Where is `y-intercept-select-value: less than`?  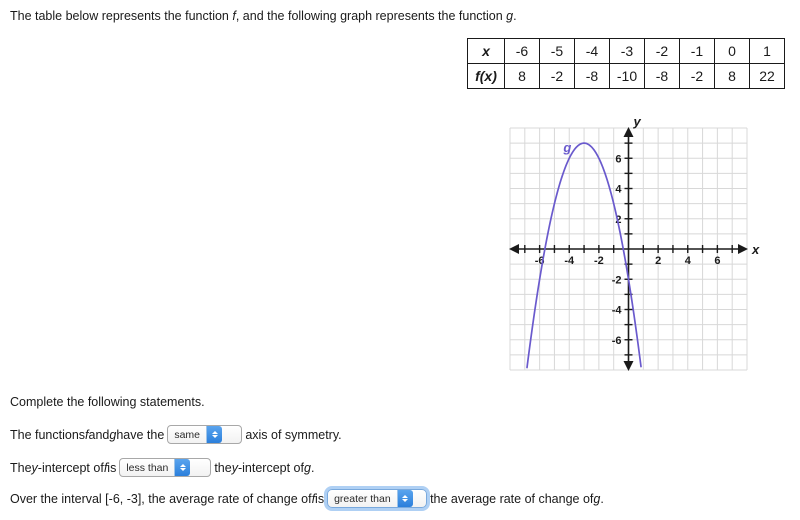
y-intercept-select-value: less than is located at coordinates (147, 467).